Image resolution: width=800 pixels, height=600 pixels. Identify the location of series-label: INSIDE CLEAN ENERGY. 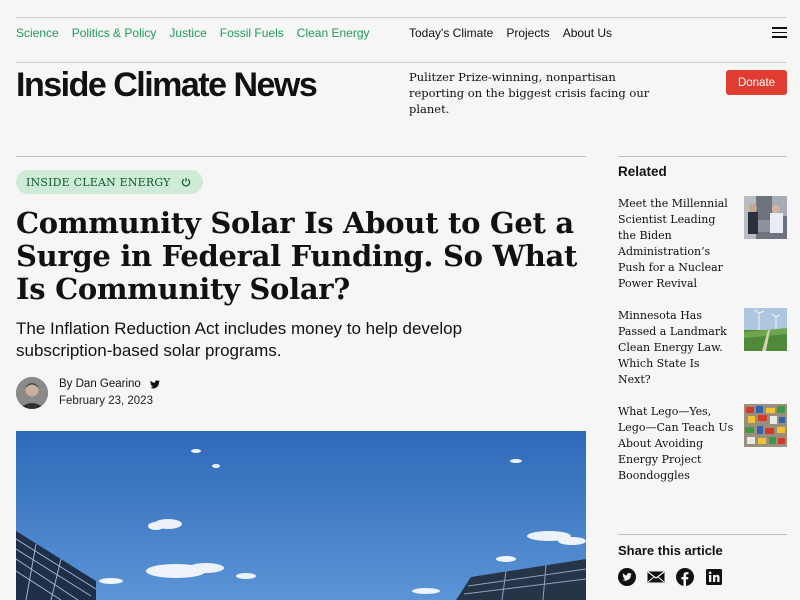
(98, 182).